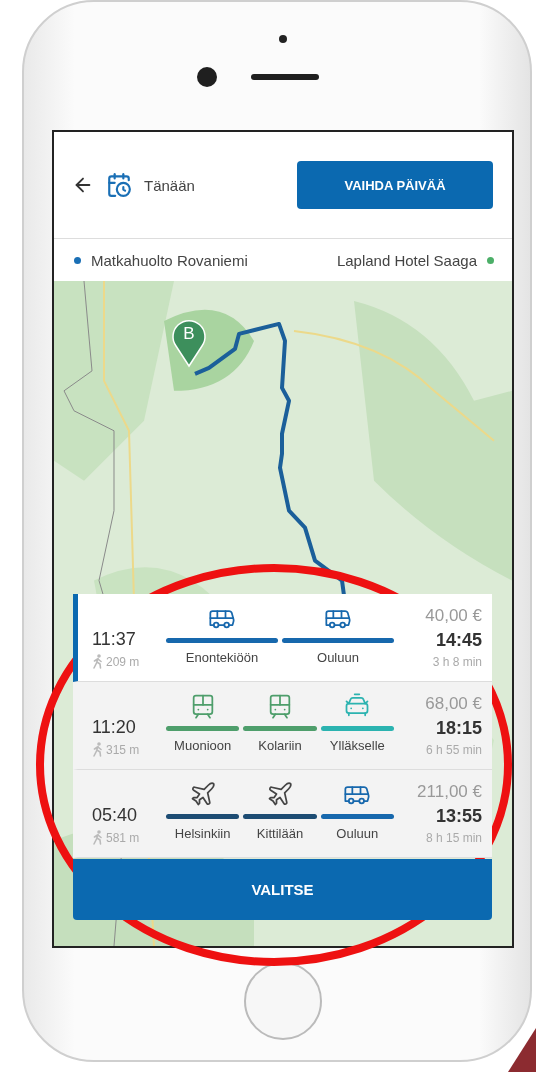 The height and width of the screenshot is (1072, 536). Describe the element at coordinates (114, 639) in the screenshot. I see `departure-time: 11:37` at that location.